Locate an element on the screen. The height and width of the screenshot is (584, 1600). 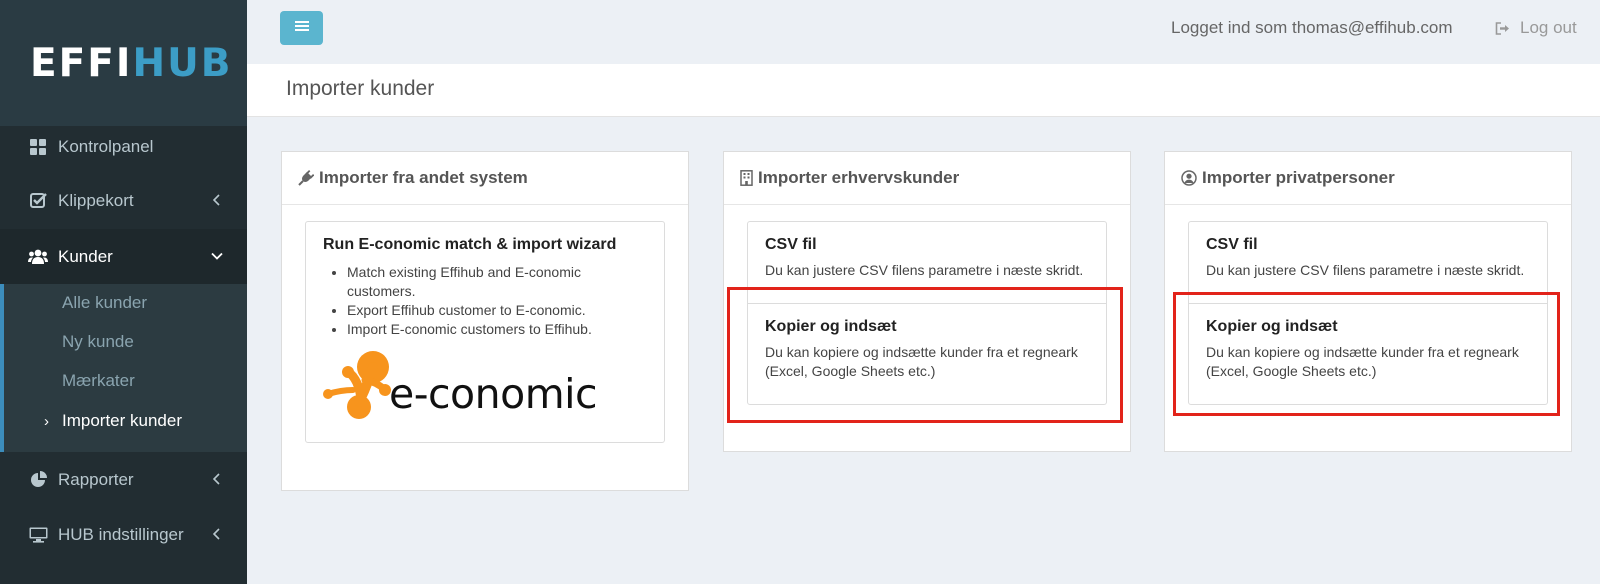
page-title: Importer kunder is located at coordinates (360, 88).